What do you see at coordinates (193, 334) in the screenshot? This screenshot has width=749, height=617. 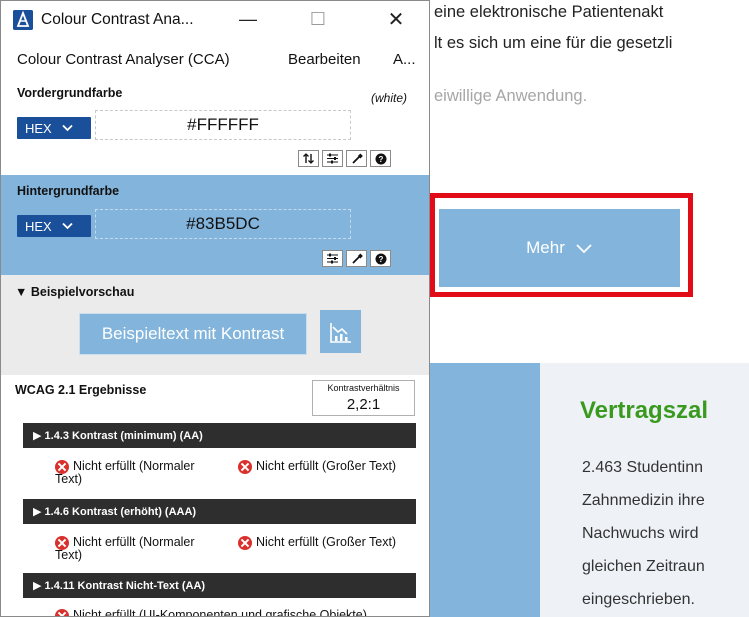 I see `preview-sample: Beispieltext mit Kontrast` at bounding box center [193, 334].